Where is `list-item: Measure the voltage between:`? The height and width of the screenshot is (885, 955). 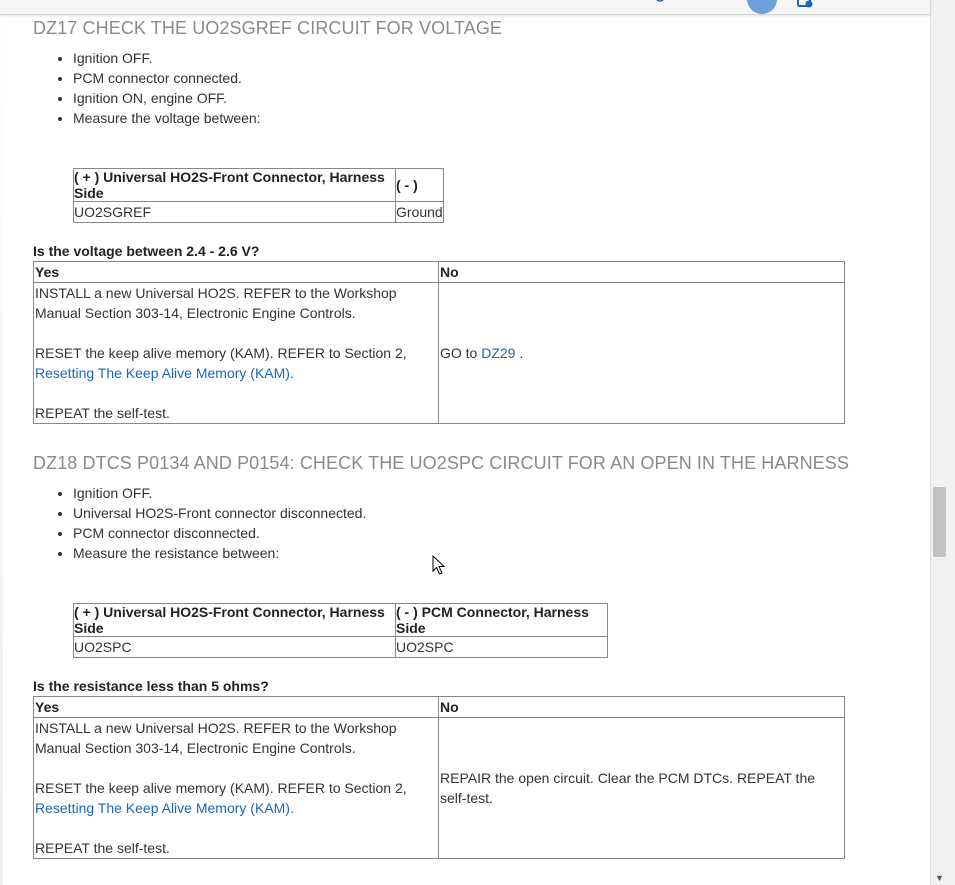
list-item: Measure the voltage between: is located at coordinates (167, 118).